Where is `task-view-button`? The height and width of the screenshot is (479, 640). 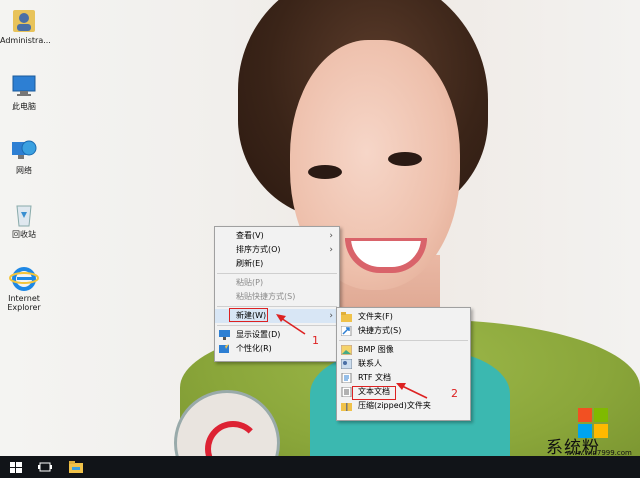 task-view-button is located at coordinates (45, 467).